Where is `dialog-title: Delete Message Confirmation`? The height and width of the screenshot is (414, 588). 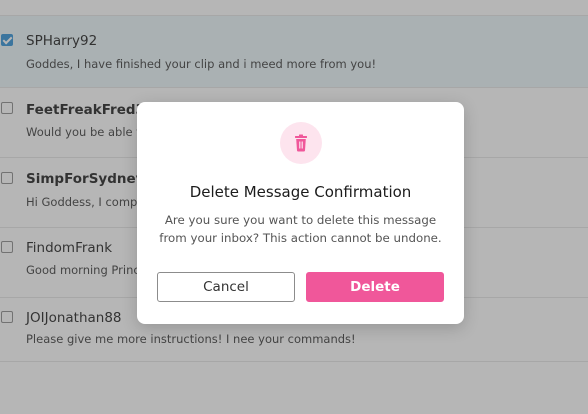 dialog-title: Delete Message Confirmation is located at coordinates (300, 192).